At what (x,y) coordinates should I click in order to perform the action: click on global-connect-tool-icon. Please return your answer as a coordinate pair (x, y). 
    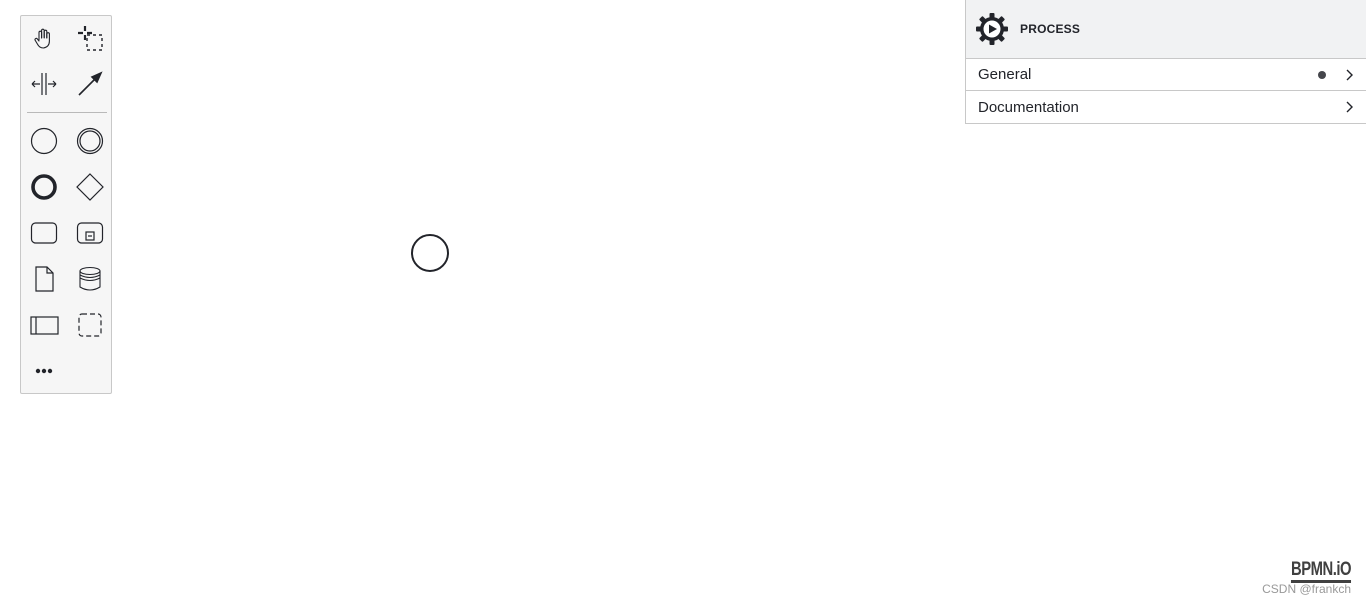
    Looking at the image, I should click on (90, 84).